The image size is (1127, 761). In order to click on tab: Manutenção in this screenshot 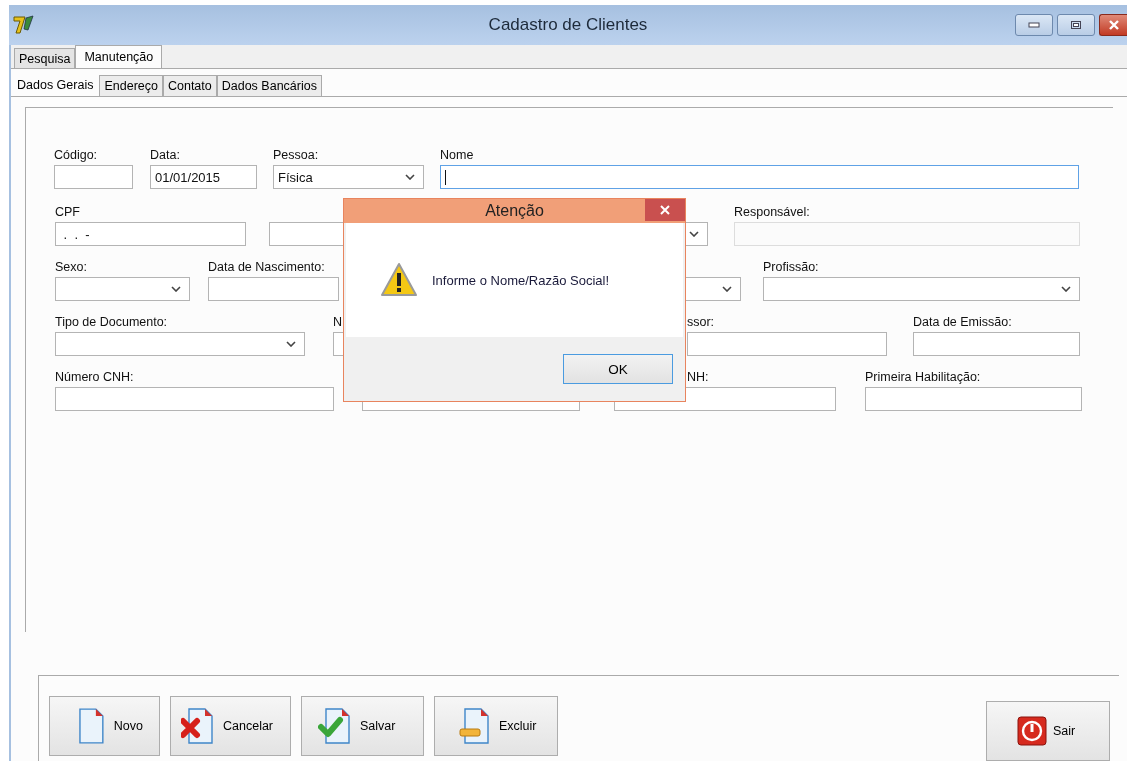, I will do `click(119, 56)`.